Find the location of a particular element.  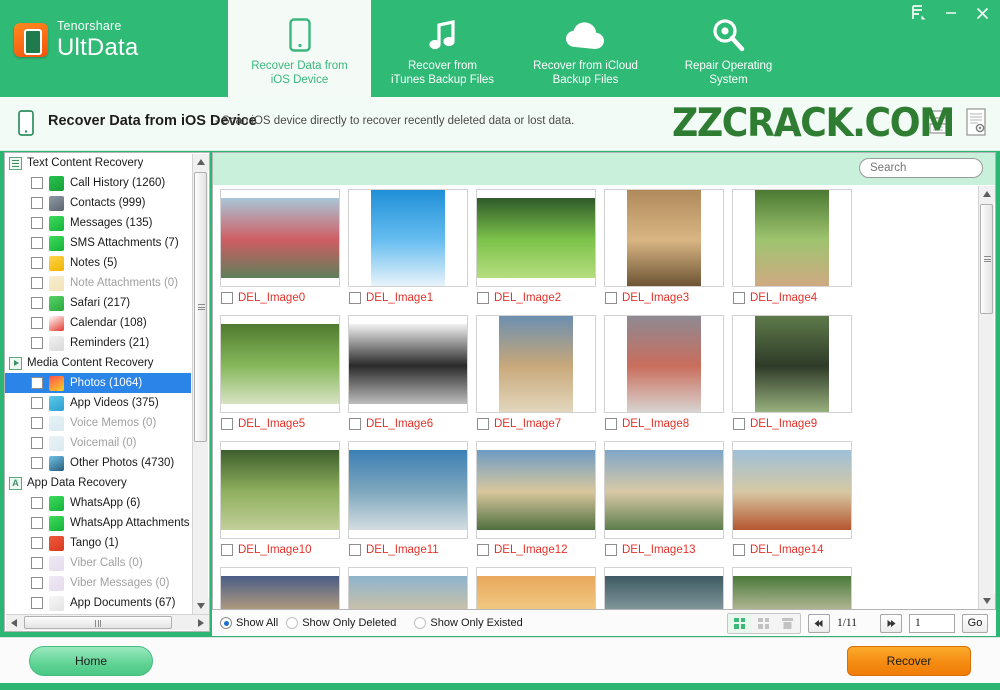

sidebar-item-other-photos: Other Photos (4730) is located at coordinates (98, 463).